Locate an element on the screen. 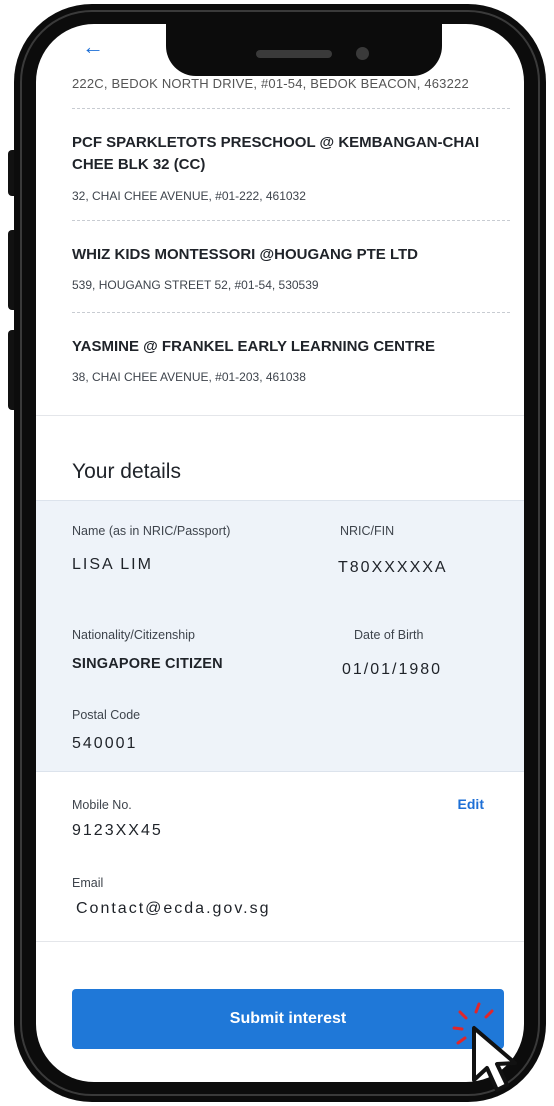 The image size is (554, 1106). front-camera is located at coordinates (362, 53).